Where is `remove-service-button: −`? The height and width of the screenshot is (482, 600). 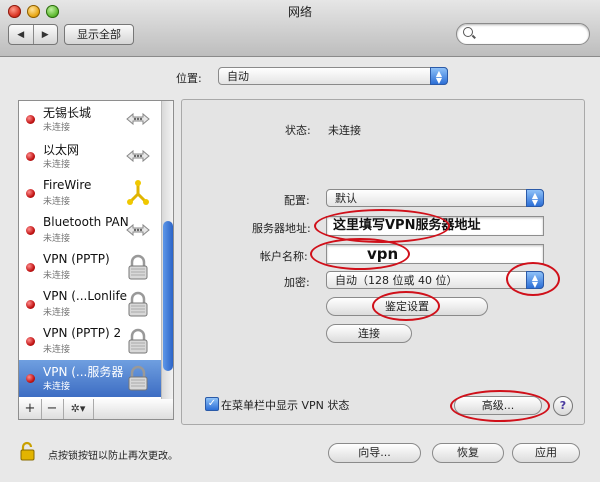 remove-service-button: − is located at coordinates (52, 409).